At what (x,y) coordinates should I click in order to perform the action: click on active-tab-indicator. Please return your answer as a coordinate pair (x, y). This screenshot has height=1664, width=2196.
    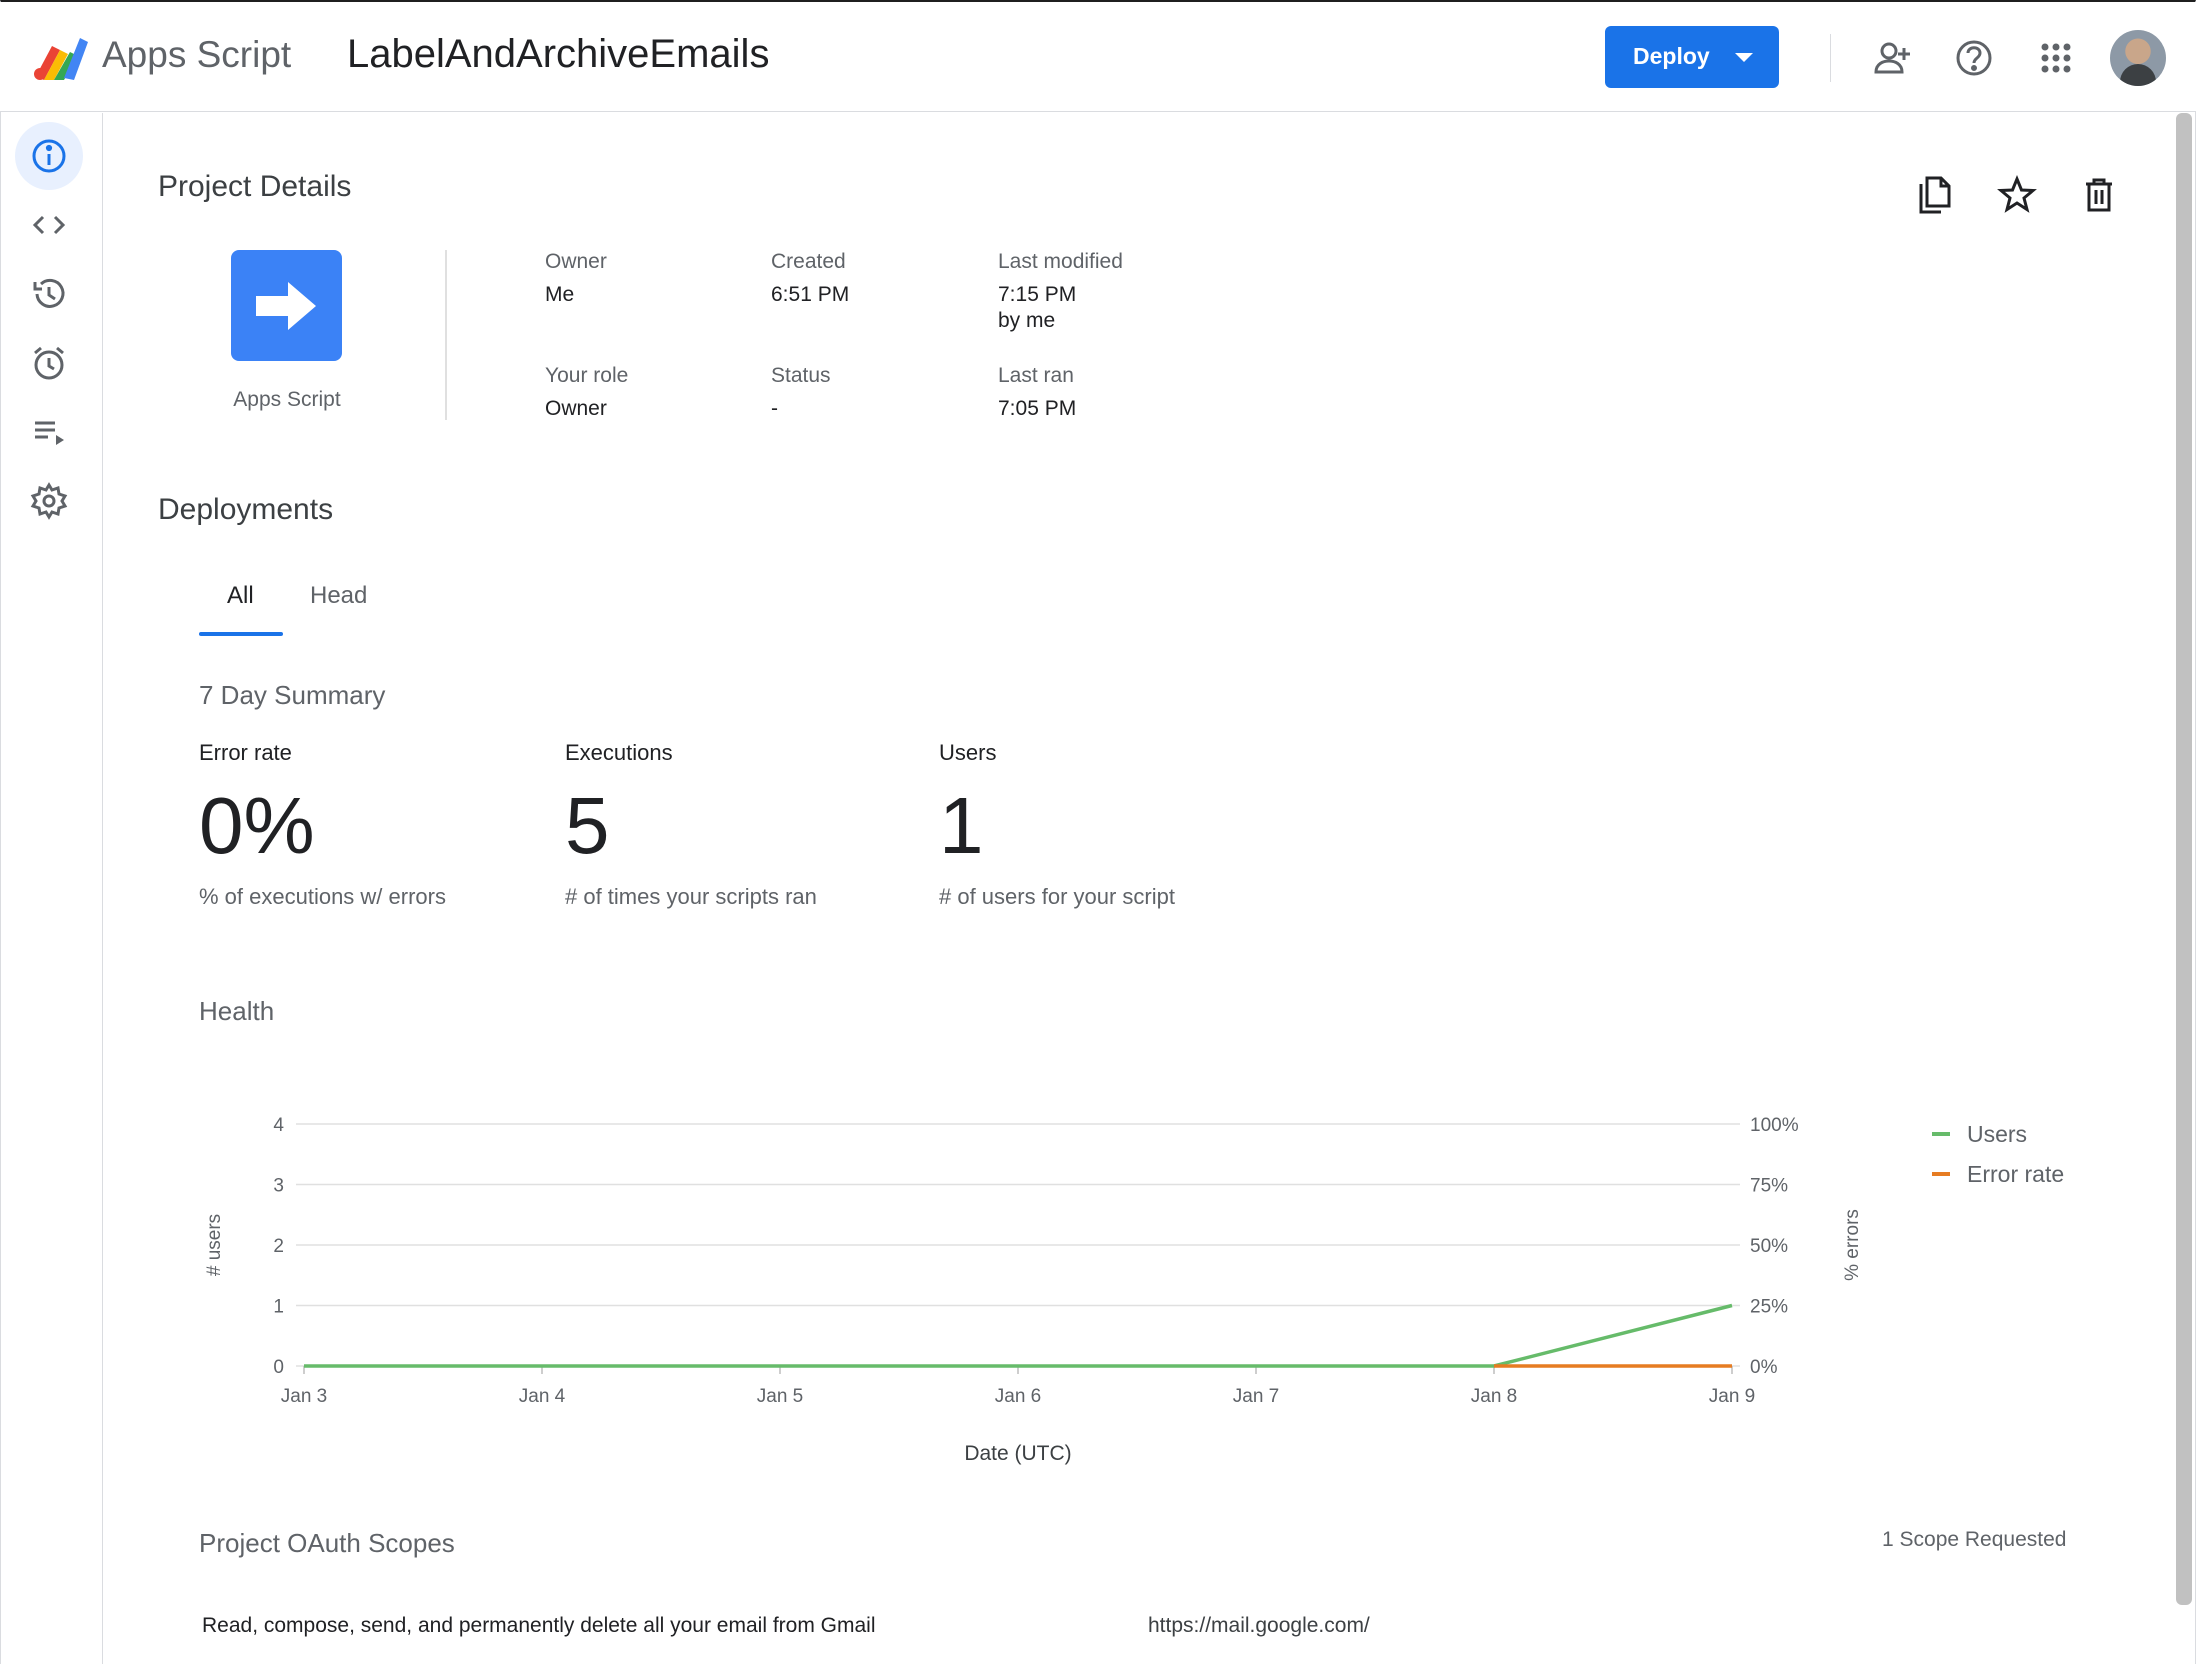
    Looking at the image, I should click on (241, 634).